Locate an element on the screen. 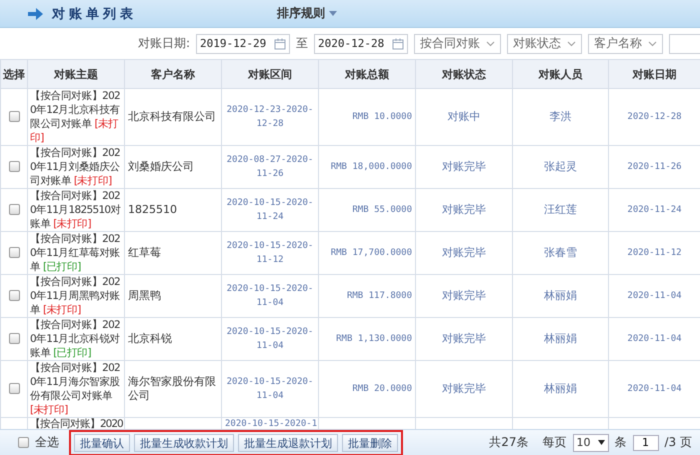 This screenshot has width=700, height=455. date-field: 2020-12-28 is located at coordinates (361, 44).